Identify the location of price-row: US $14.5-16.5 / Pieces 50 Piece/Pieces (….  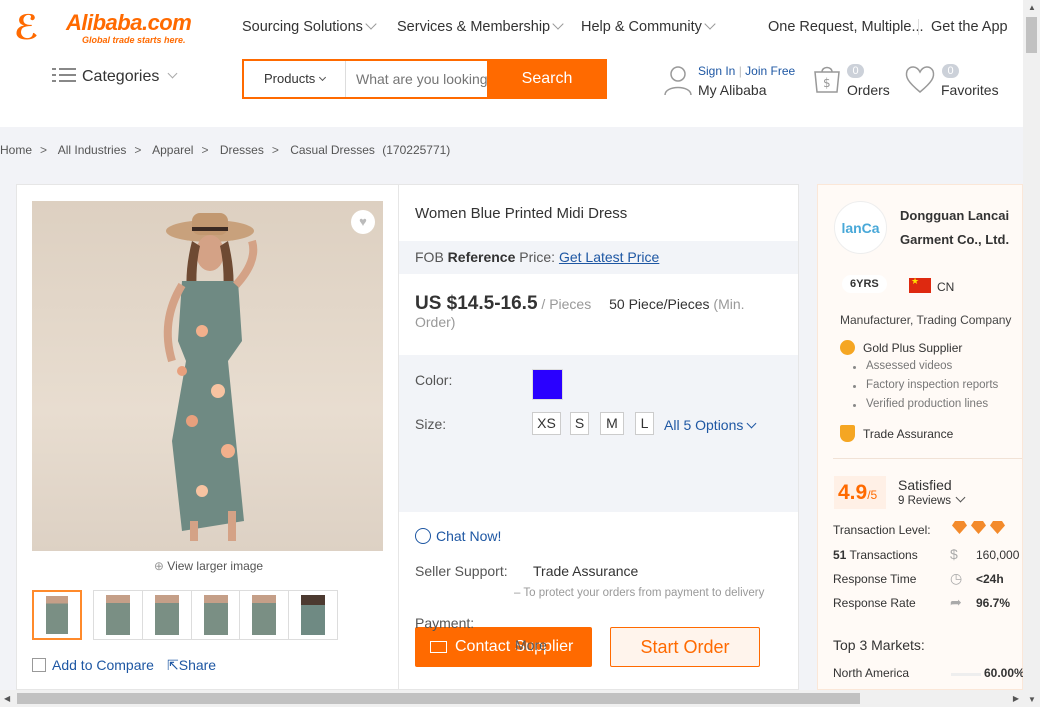
(600, 312).